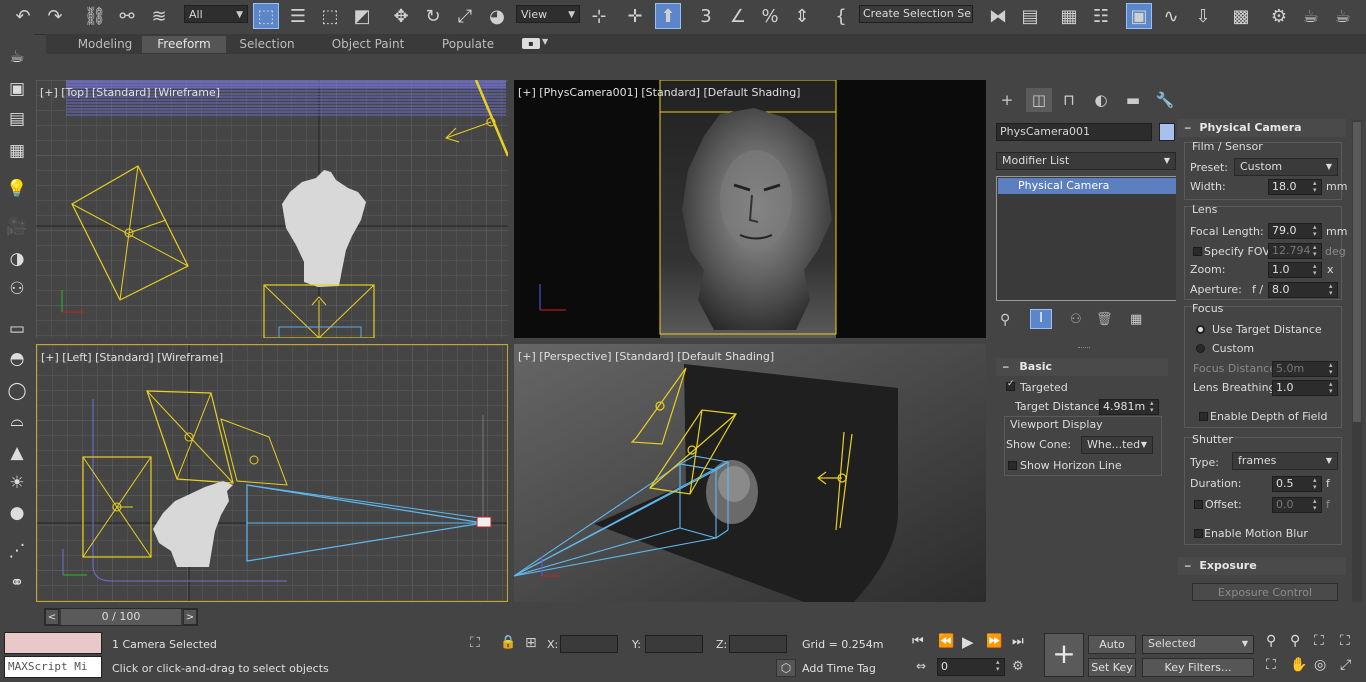 This screenshot has height=682, width=1366. What do you see at coordinates (1203, 16) in the screenshot?
I see `schematic-view-icon: ⇩` at bounding box center [1203, 16].